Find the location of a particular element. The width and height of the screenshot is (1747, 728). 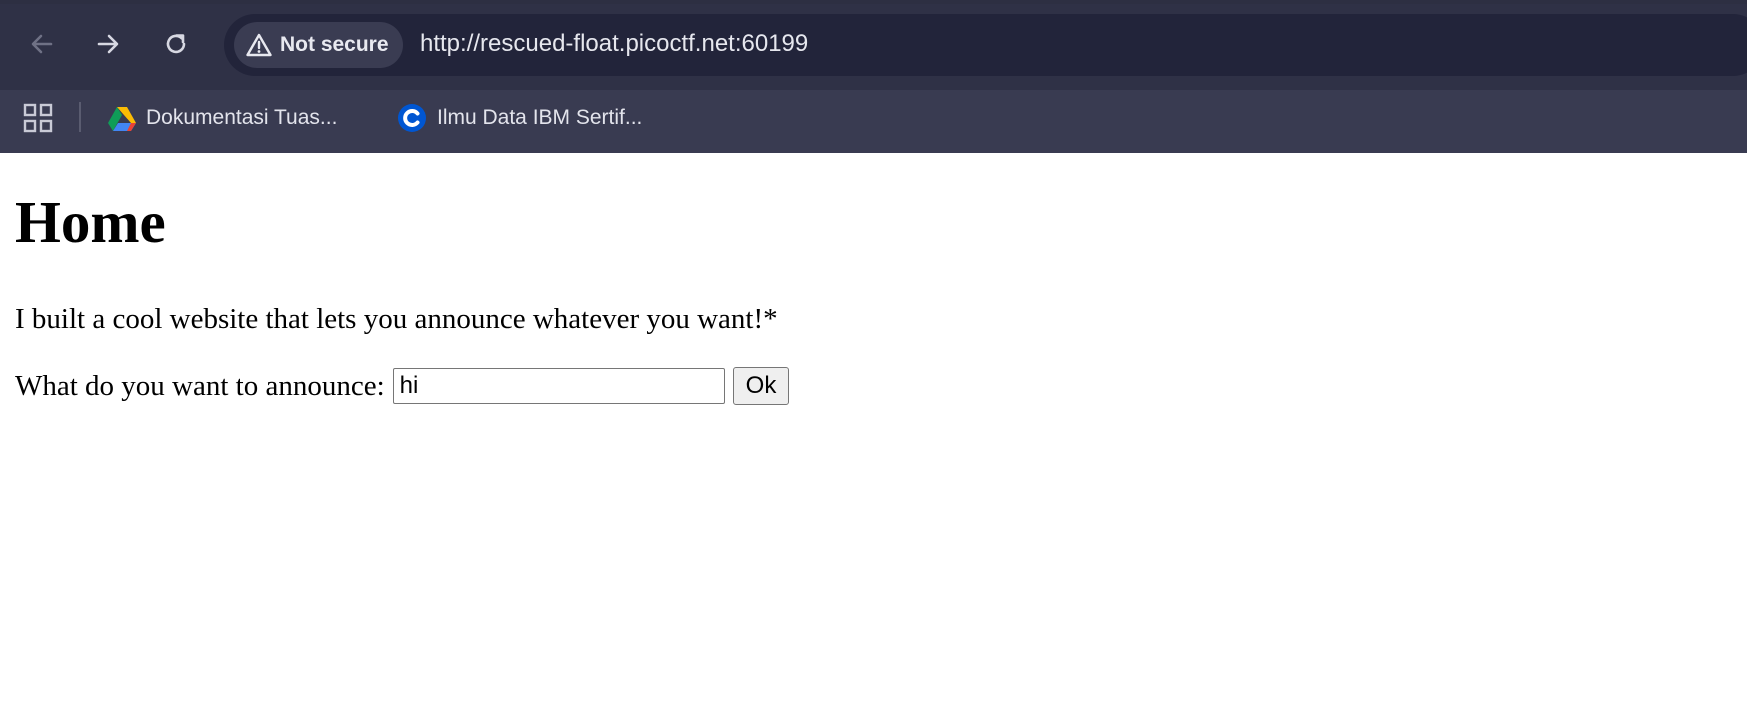

reload-button is located at coordinates (176, 44).